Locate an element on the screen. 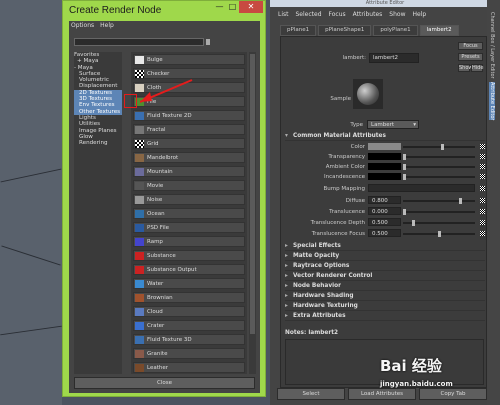 The width and height of the screenshot is (500, 405). tab-lambert2: lambert2 is located at coordinates (439, 30).